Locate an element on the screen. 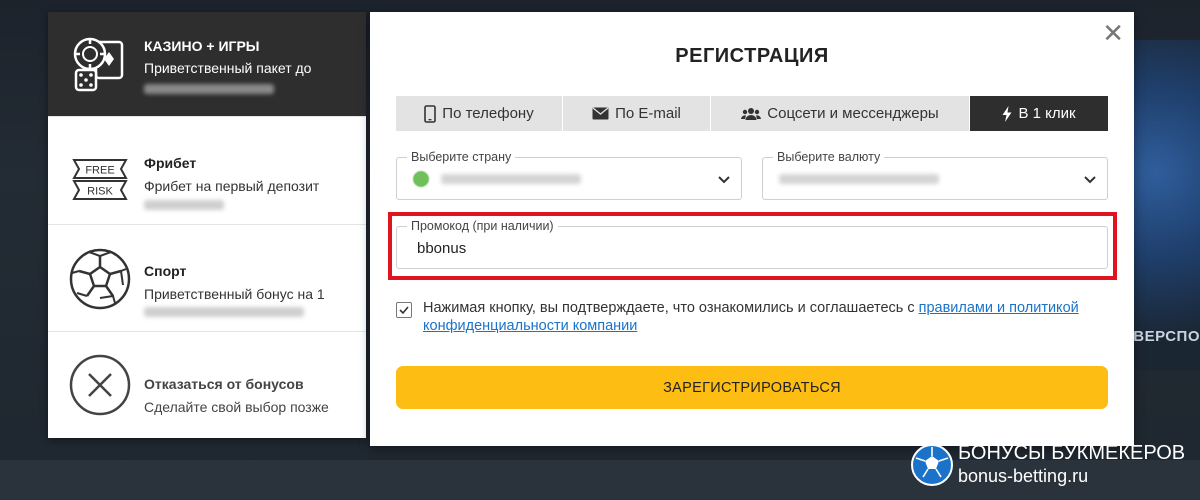  blurred-currency-value is located at coordinates (859, 179).